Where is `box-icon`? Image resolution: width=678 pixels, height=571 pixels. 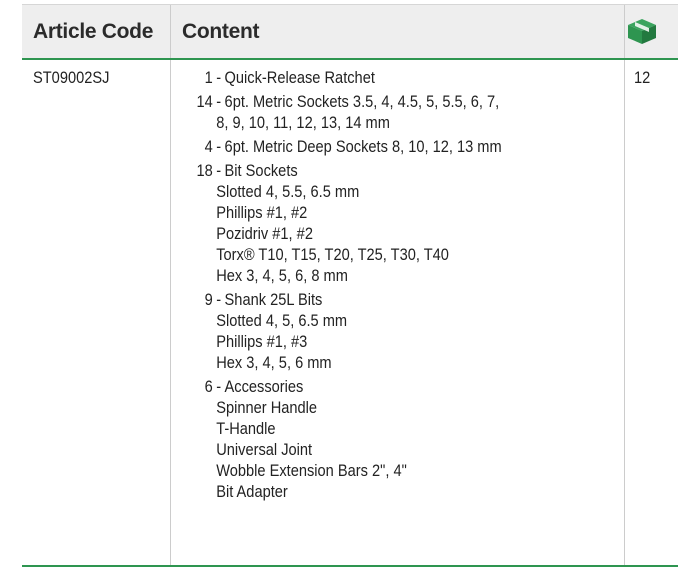
box-icon is located at coordinates (642, 31).